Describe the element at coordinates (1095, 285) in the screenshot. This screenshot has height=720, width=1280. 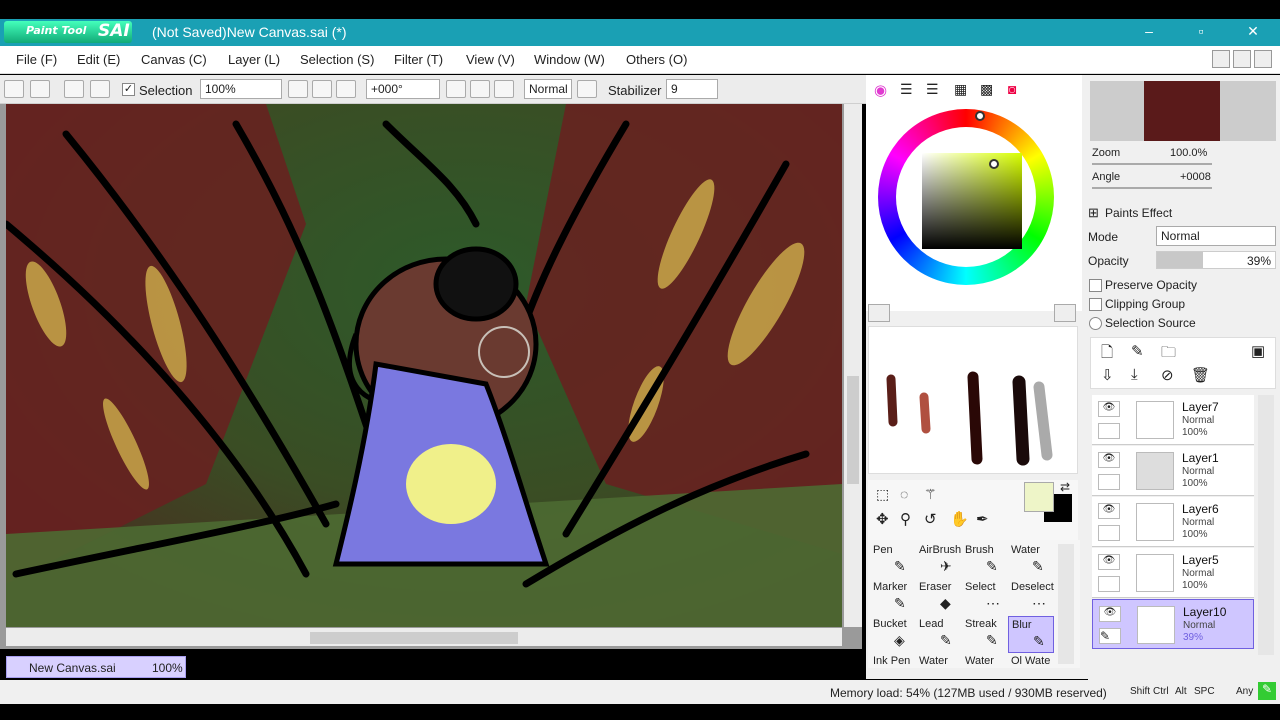
I see `preserve-opacity-checkbox` at that location.